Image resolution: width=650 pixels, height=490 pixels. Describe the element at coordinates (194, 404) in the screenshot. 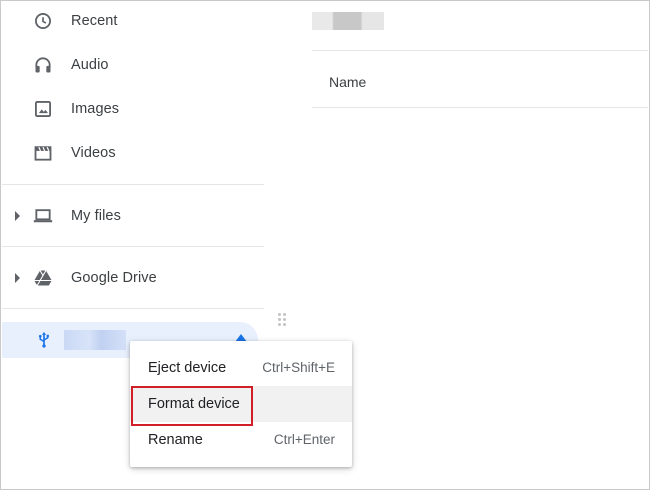

I see `menu-item-label: Format device` at that location.